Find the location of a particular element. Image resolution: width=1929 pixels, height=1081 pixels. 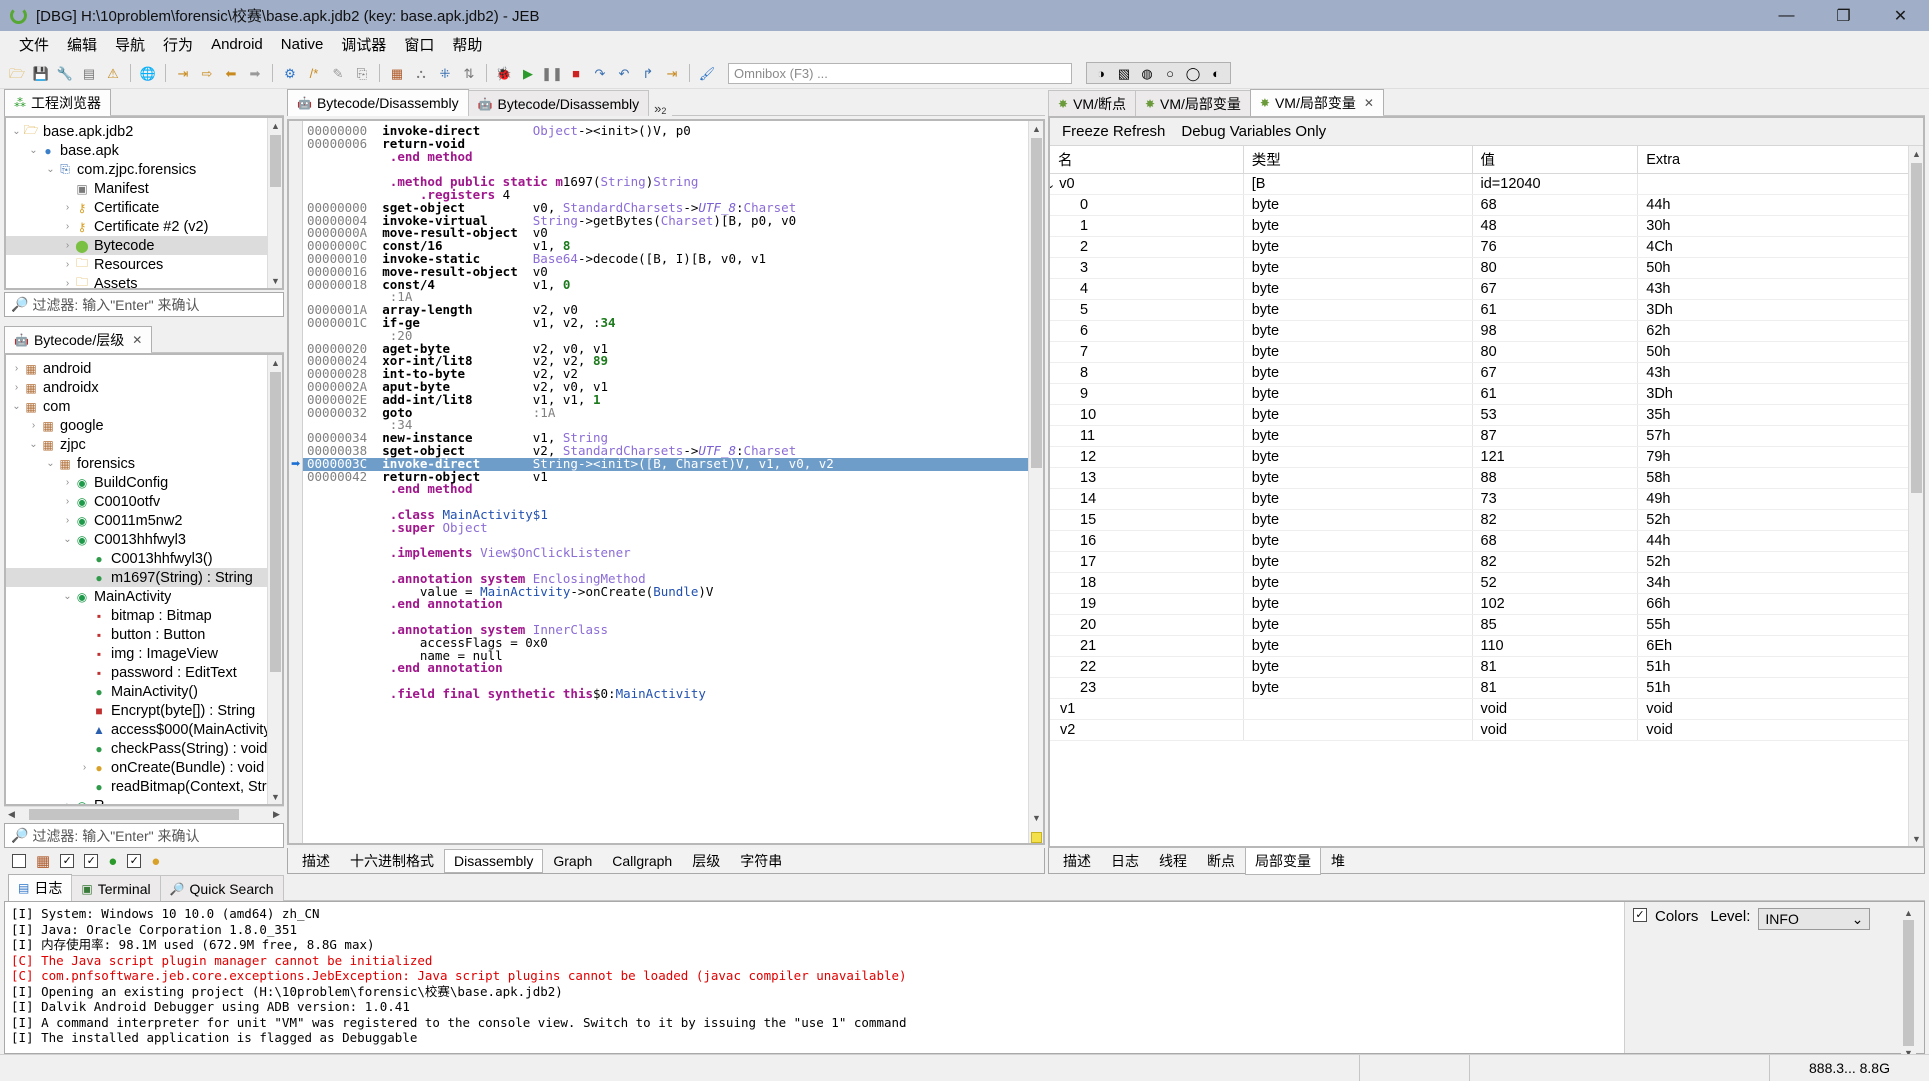

tab-callgraph: Callgraph is located at coordinates (642, 861).